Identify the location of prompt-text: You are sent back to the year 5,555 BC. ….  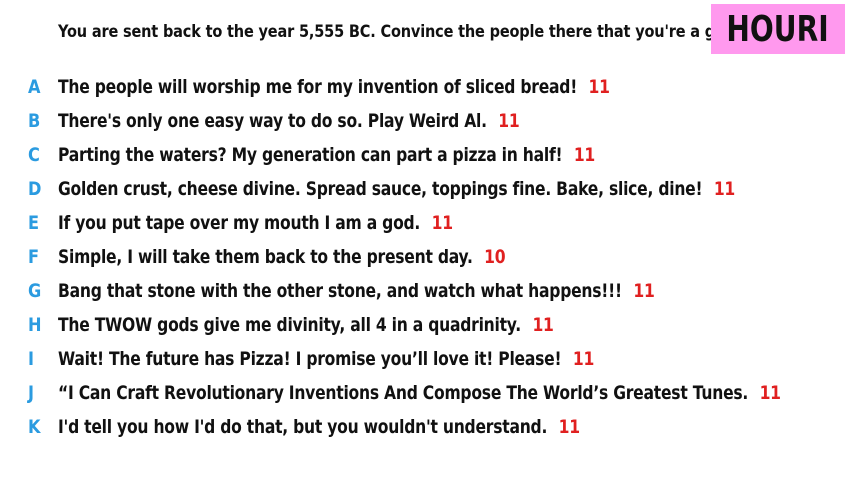
(399, 31).